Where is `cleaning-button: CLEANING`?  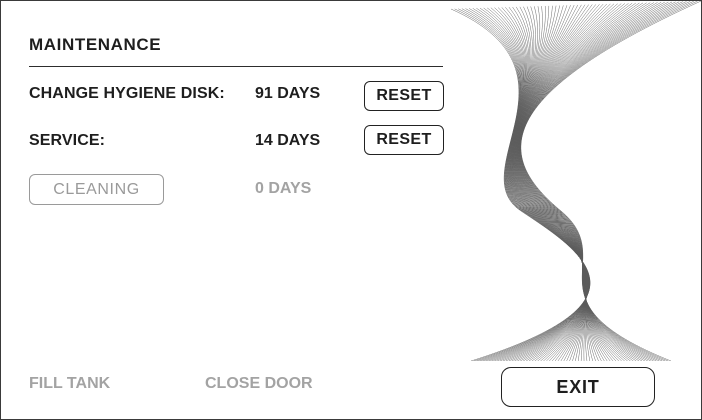
cleaning-button: CLEANING is located at coordinates (96, 189).